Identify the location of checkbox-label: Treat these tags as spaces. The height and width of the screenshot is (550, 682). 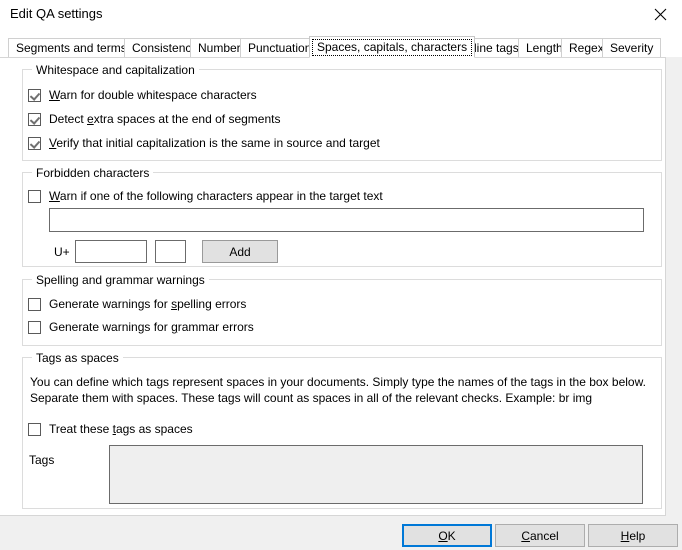
(121, 429).